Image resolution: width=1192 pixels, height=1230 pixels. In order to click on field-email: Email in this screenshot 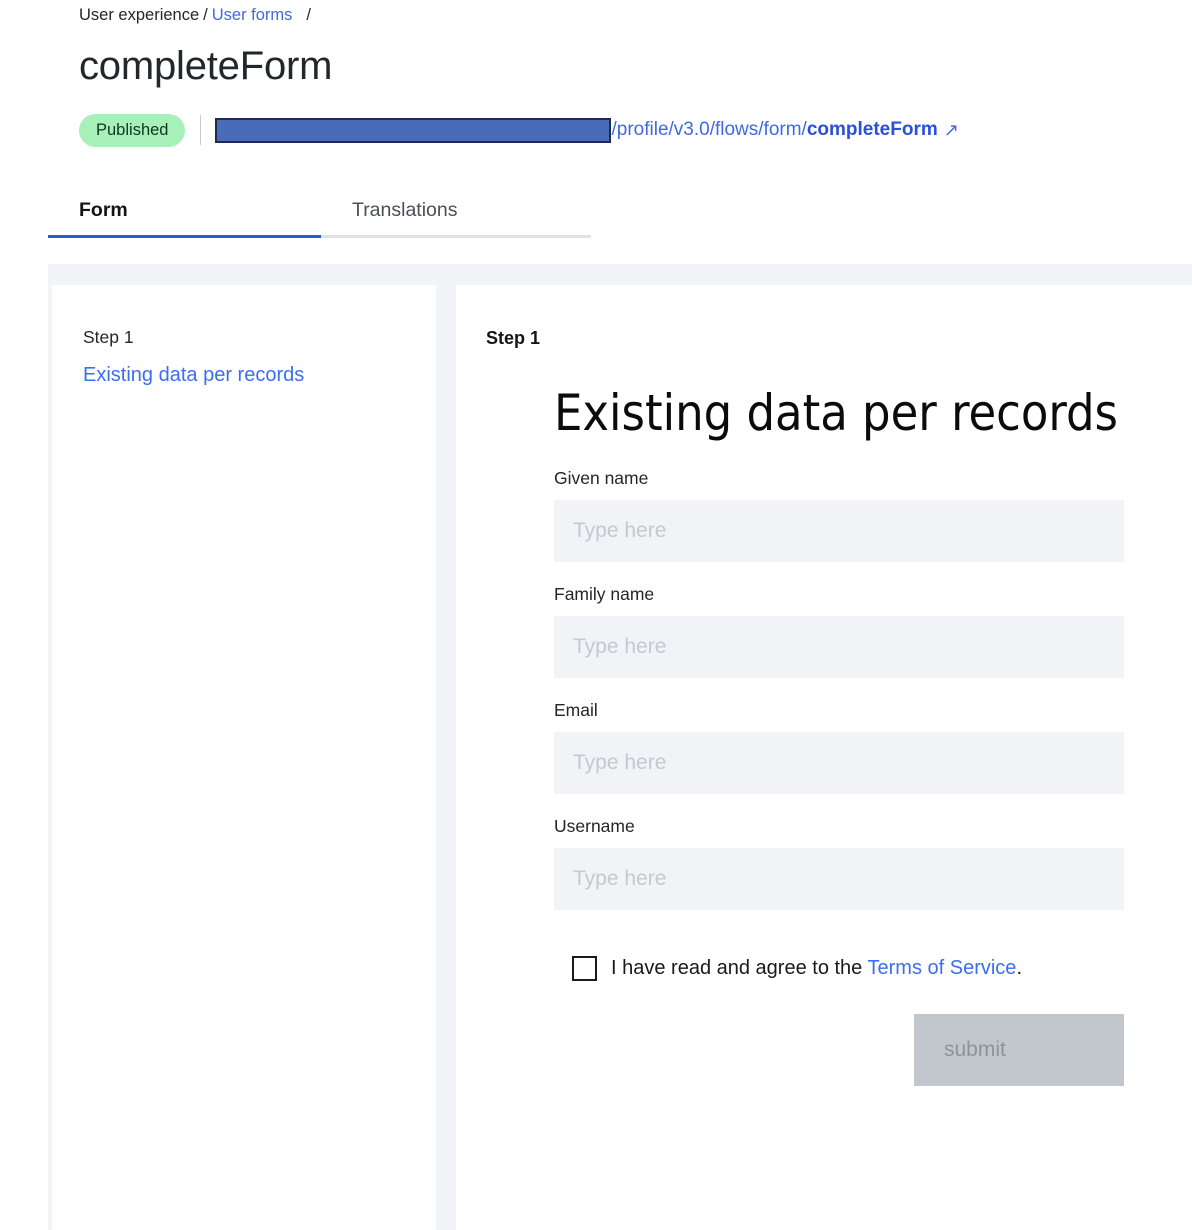, I will do `click(839, 746)`.